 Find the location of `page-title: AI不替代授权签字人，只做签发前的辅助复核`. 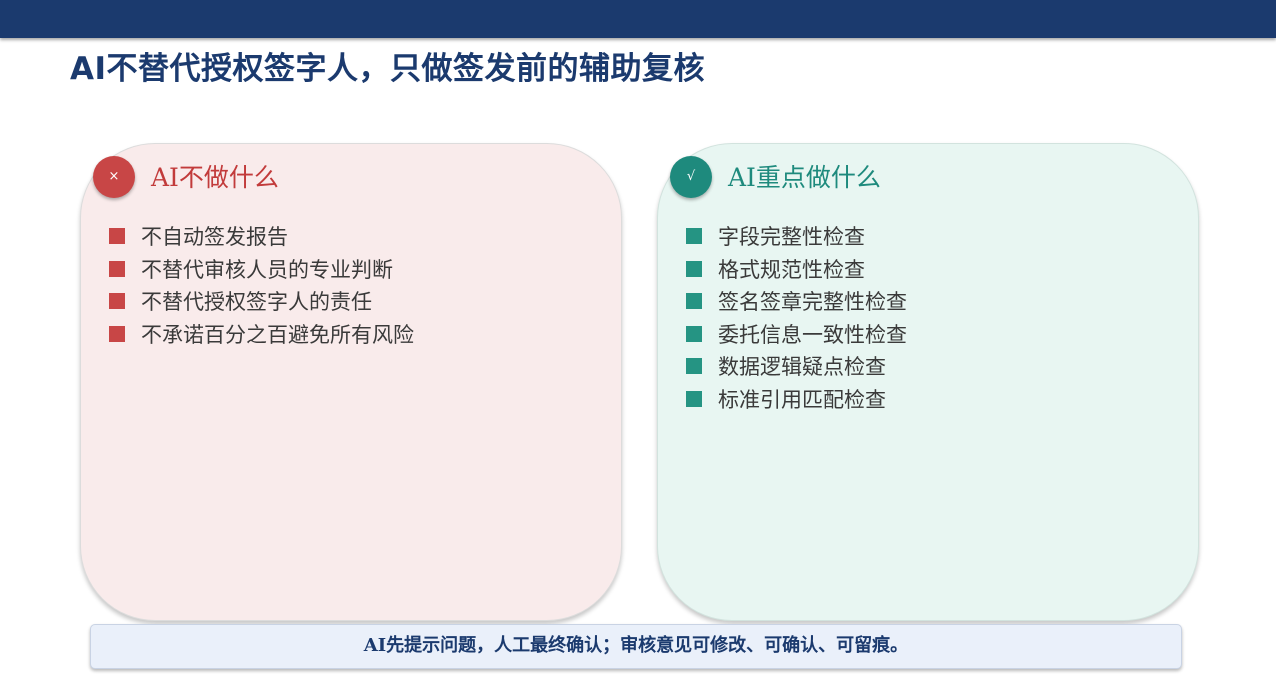

page-title: AI不替代授权签字人，只做签发前的辅助复核 is located at coordinates (388, 69).